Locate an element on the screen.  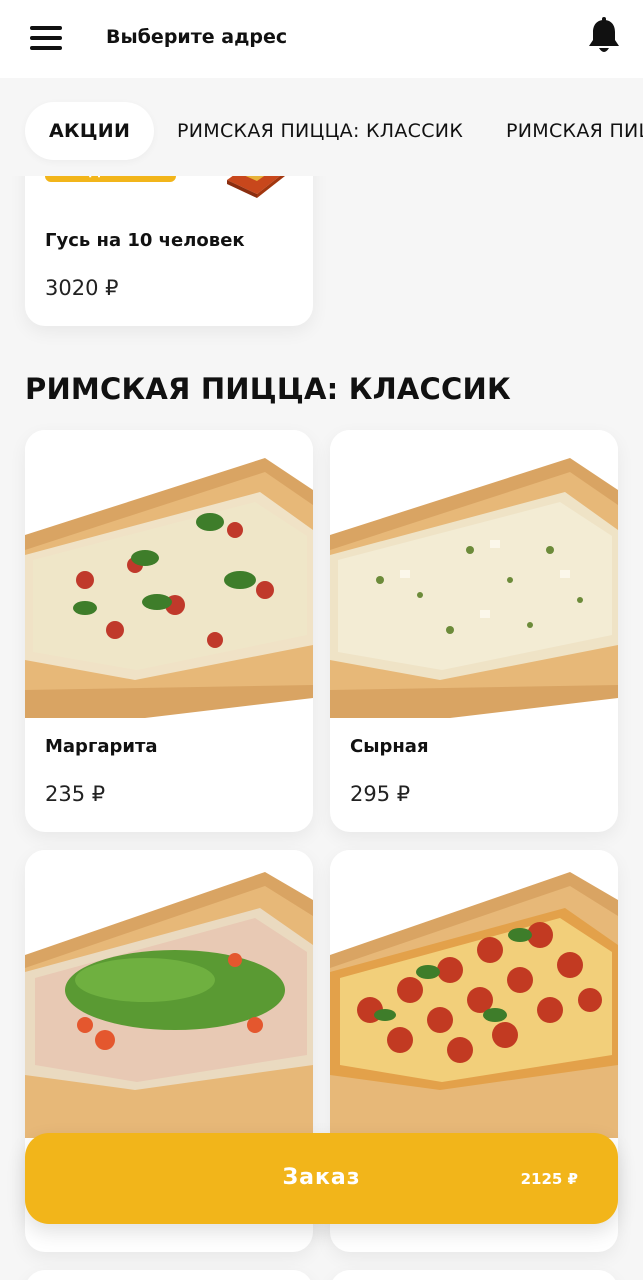
product-price: 3020 ₽ is located at coordinates (82, 288).